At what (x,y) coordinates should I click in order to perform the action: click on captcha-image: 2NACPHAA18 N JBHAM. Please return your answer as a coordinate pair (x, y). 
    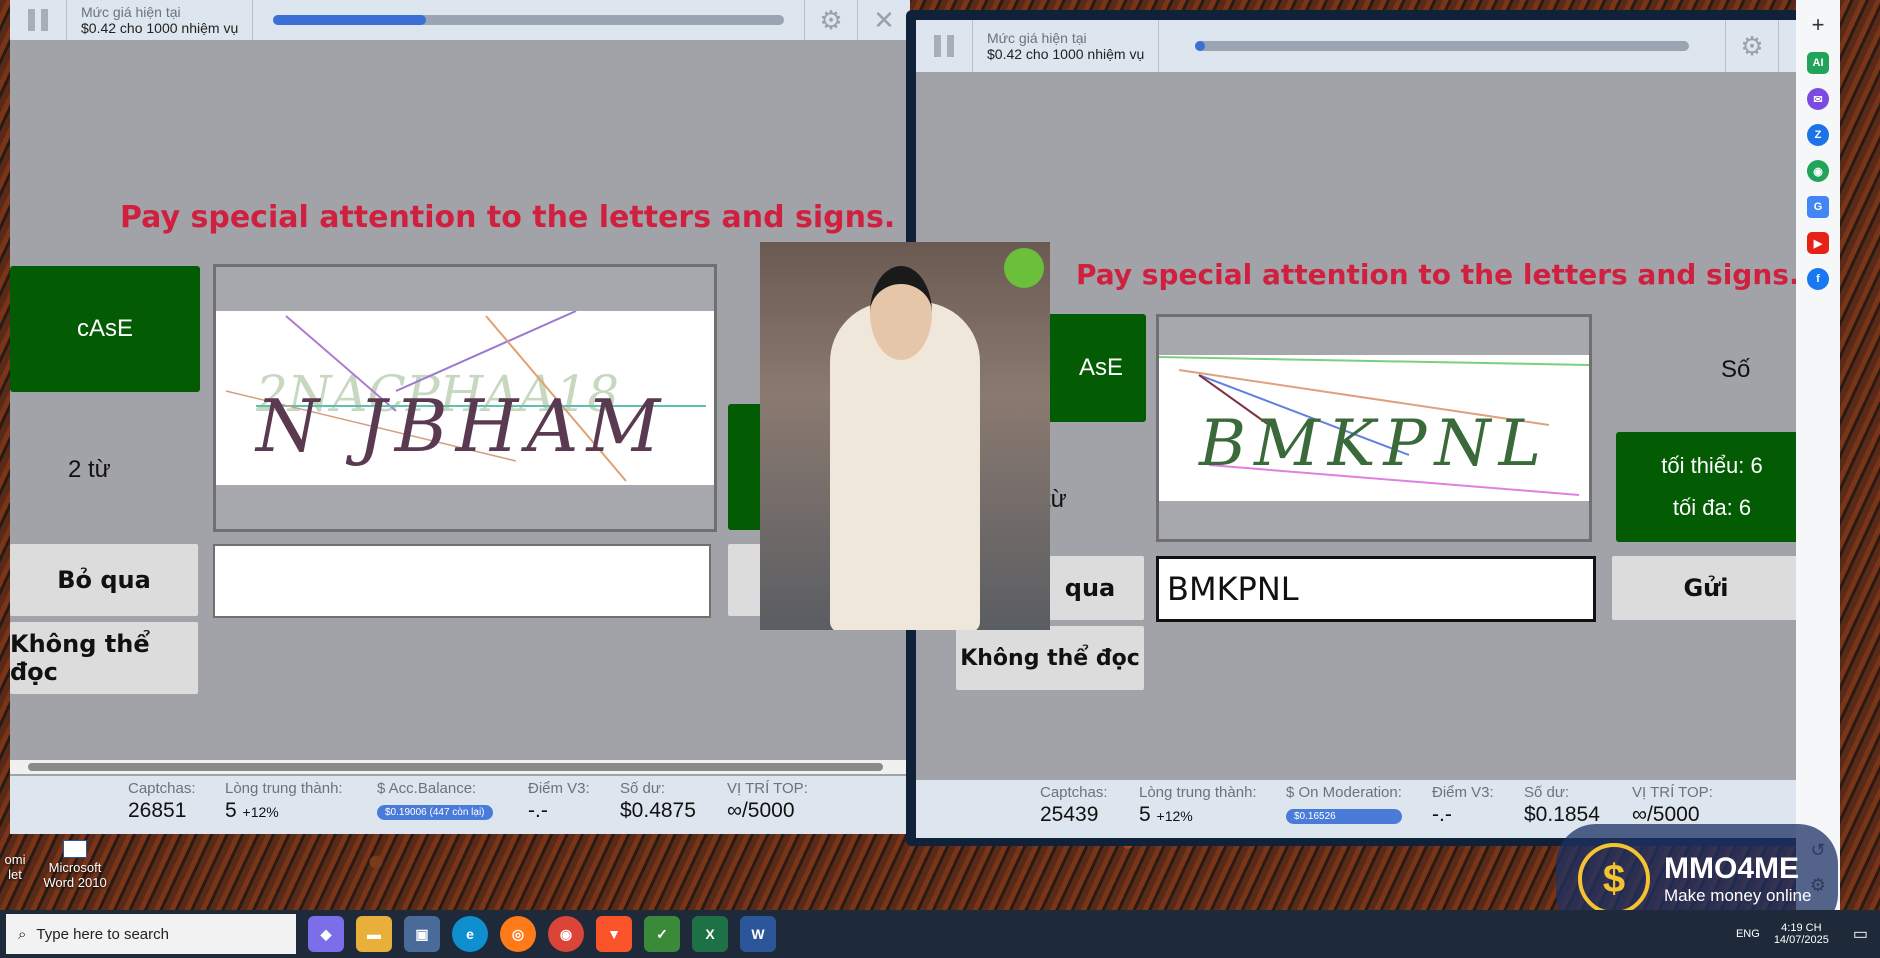
    Looking at the image, I should click on (465, 398).